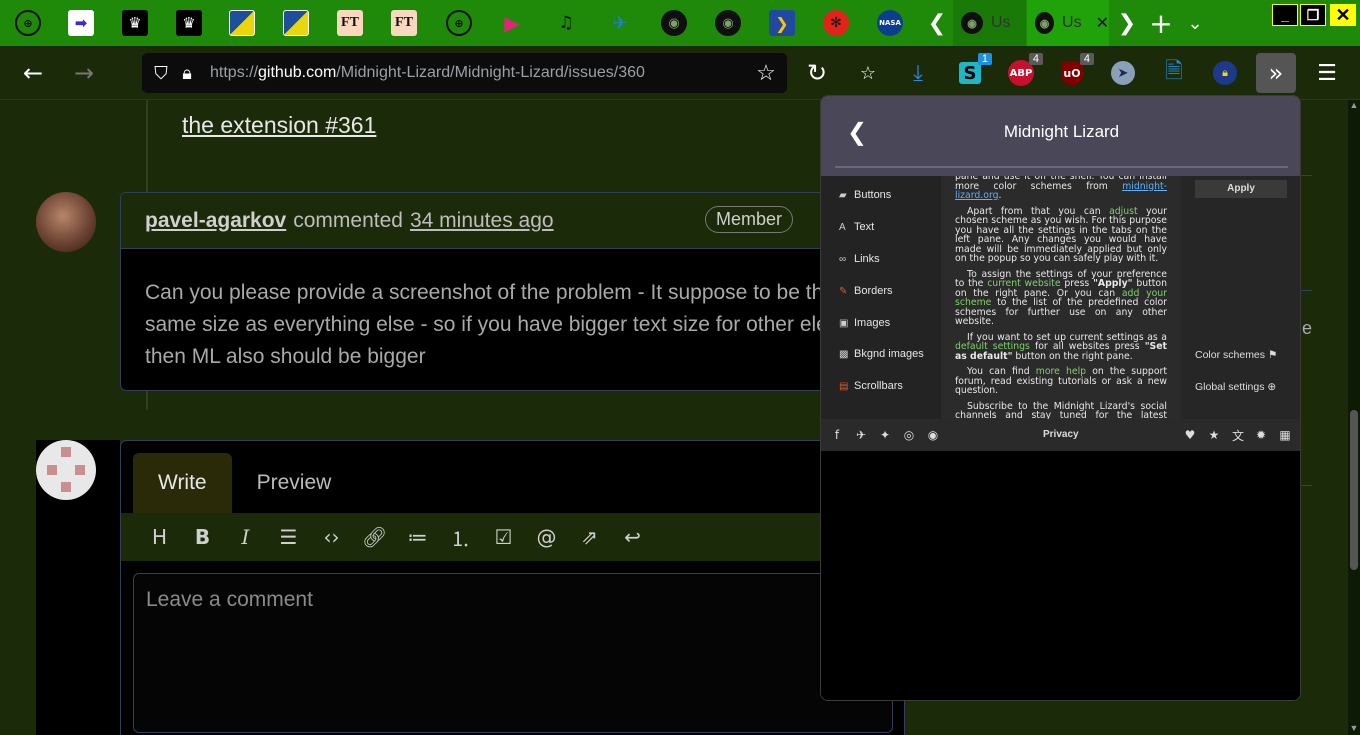 This screenshot has height=735, width=1360. What do you see at coordinates (1276, 73) in the screenshot?
I see `more-extensions-button: »` at bounding box center [1276, 73].